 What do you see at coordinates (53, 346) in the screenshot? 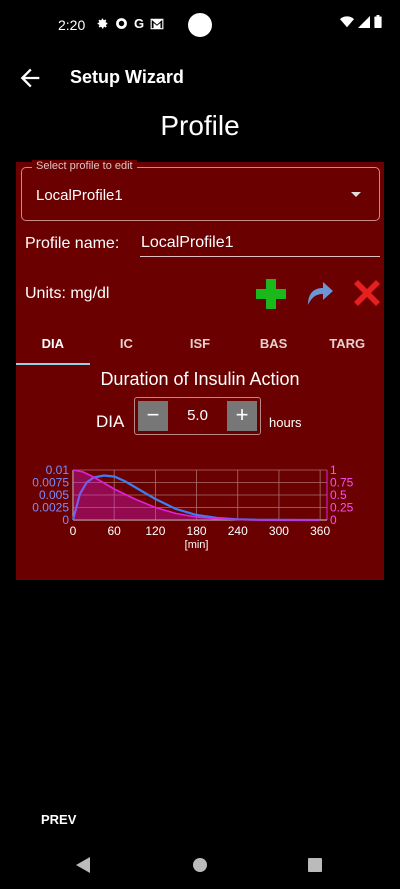
I see `tab-dia: DIA` at bounding box center [53, 346].